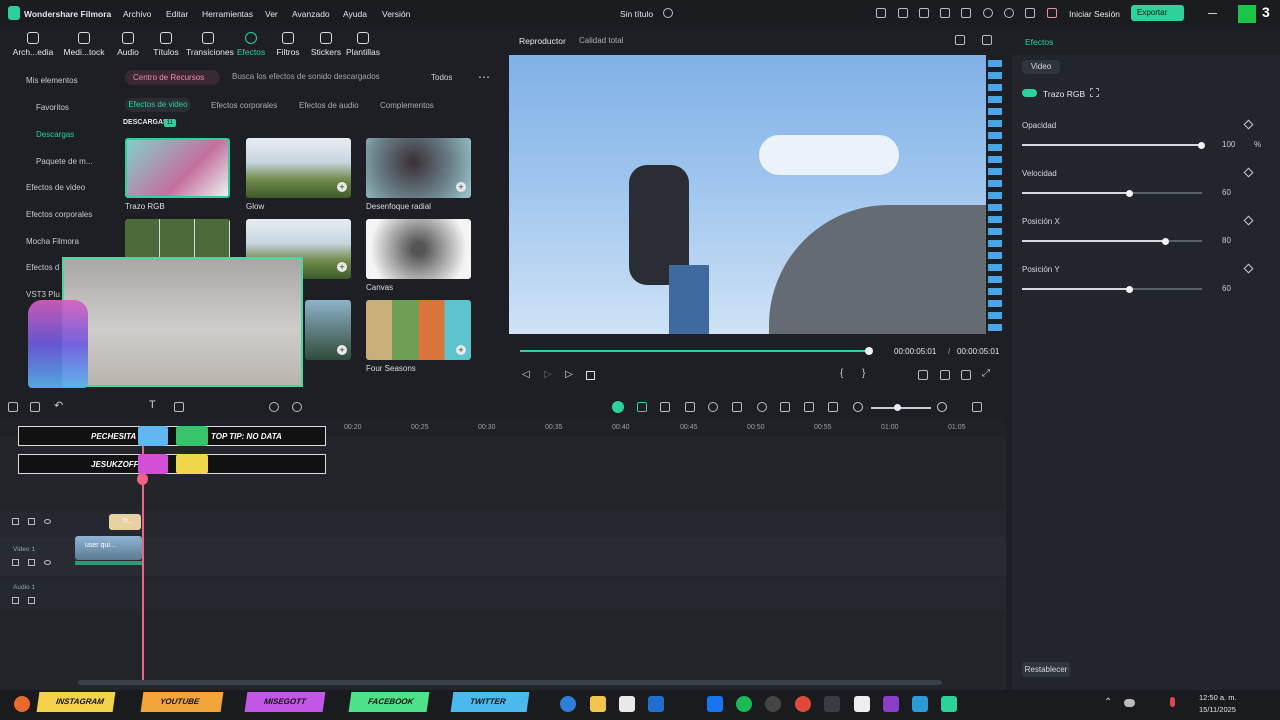  I want to click on play-icon: ▷, so click(569, 374).